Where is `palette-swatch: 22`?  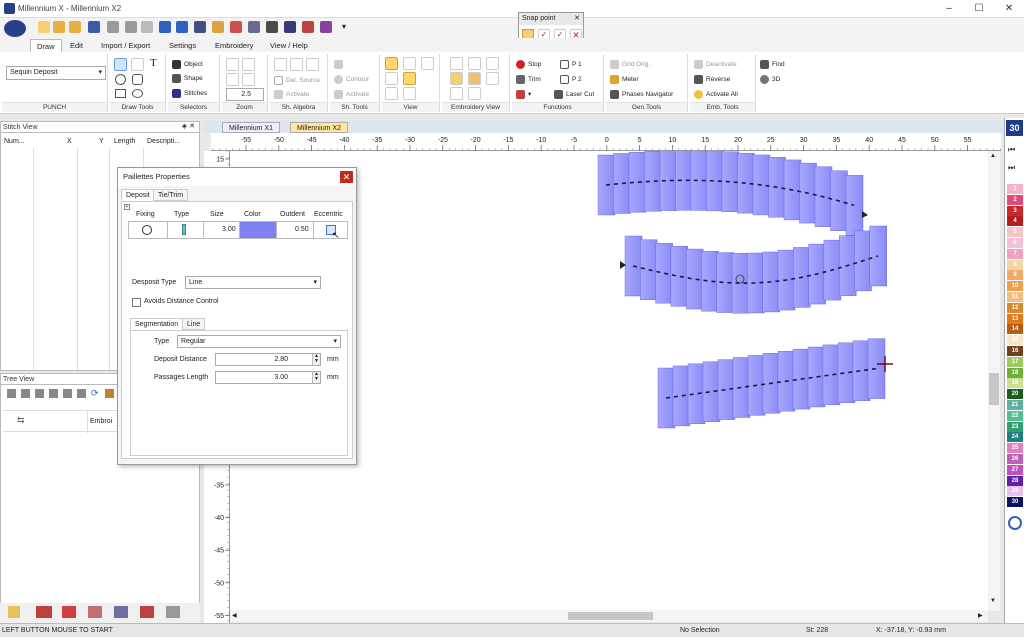 palette-swatch: 22 is located at coordinates (1015, 415).